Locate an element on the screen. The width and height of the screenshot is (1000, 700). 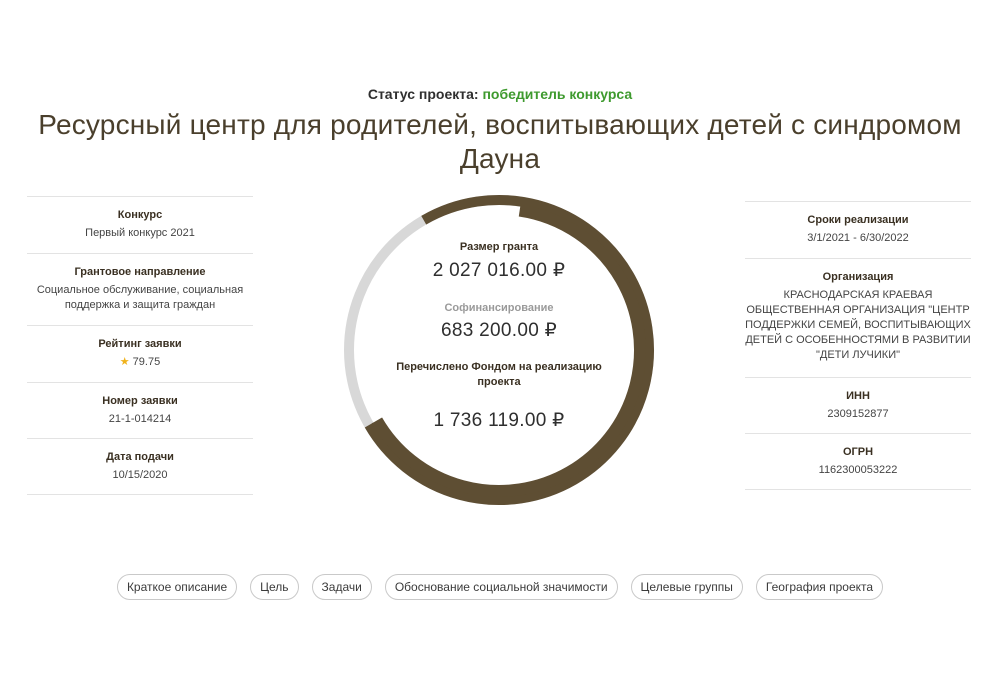
paid-amount: 1 736 119.00 ₽ is located at coordinates (499, 420).